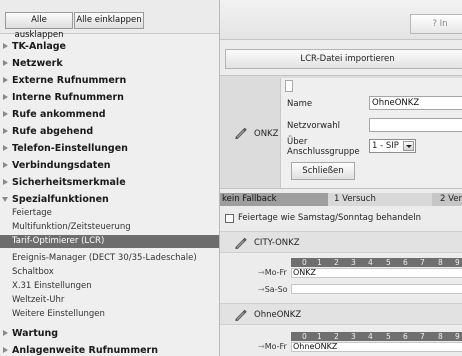 This screenshot has width=462, height=356. What do you see at coordinates (85, 350) in the screenshot?
I see `nav-item-label: Anlagenweite Rufnummern` at bounding box center [85, 350].